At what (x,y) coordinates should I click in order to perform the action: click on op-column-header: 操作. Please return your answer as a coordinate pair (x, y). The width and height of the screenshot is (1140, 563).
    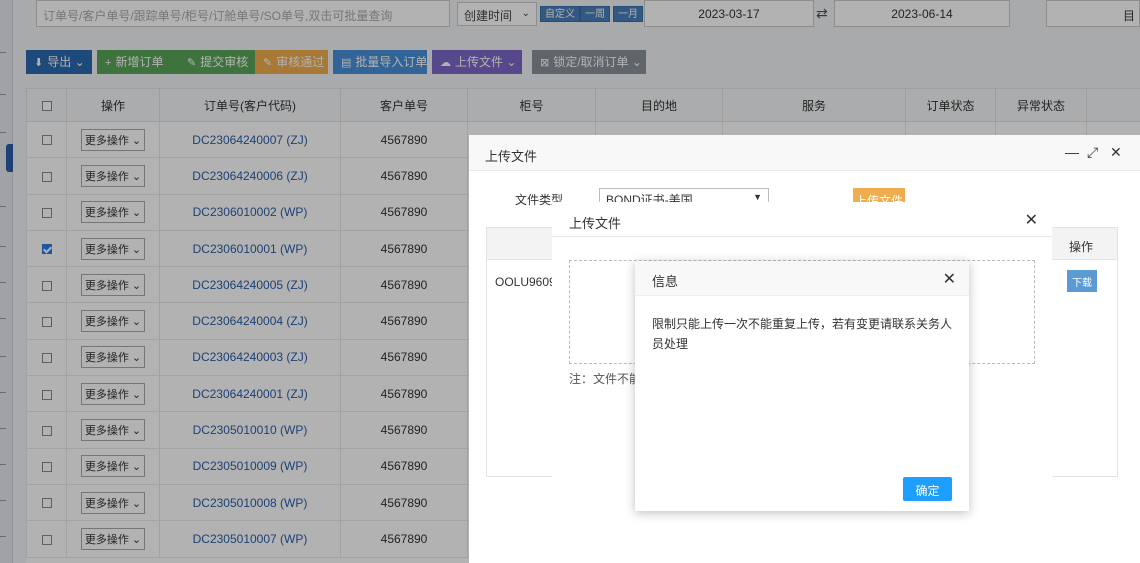
    Looking at the image, I should click on (1080, 247).